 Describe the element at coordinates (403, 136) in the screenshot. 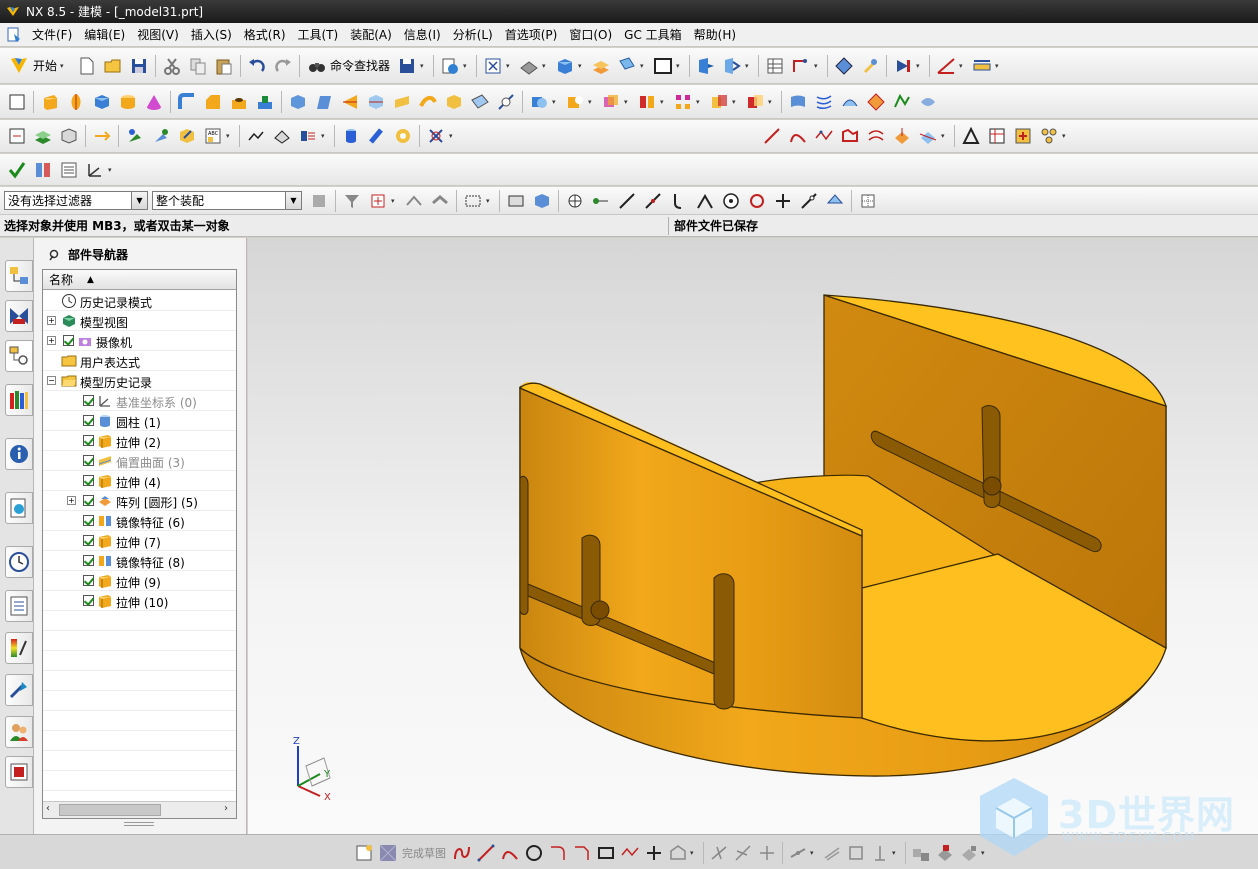

I see `thread-icon` at that location.